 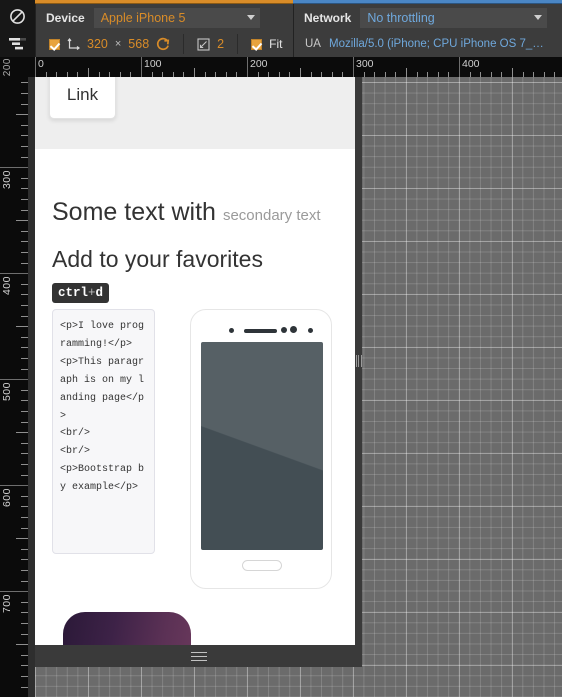 What do you see at coordinates (97, 44) in the screenshot?
I see `device-width-value: 320` at bounding box center [97, 44].